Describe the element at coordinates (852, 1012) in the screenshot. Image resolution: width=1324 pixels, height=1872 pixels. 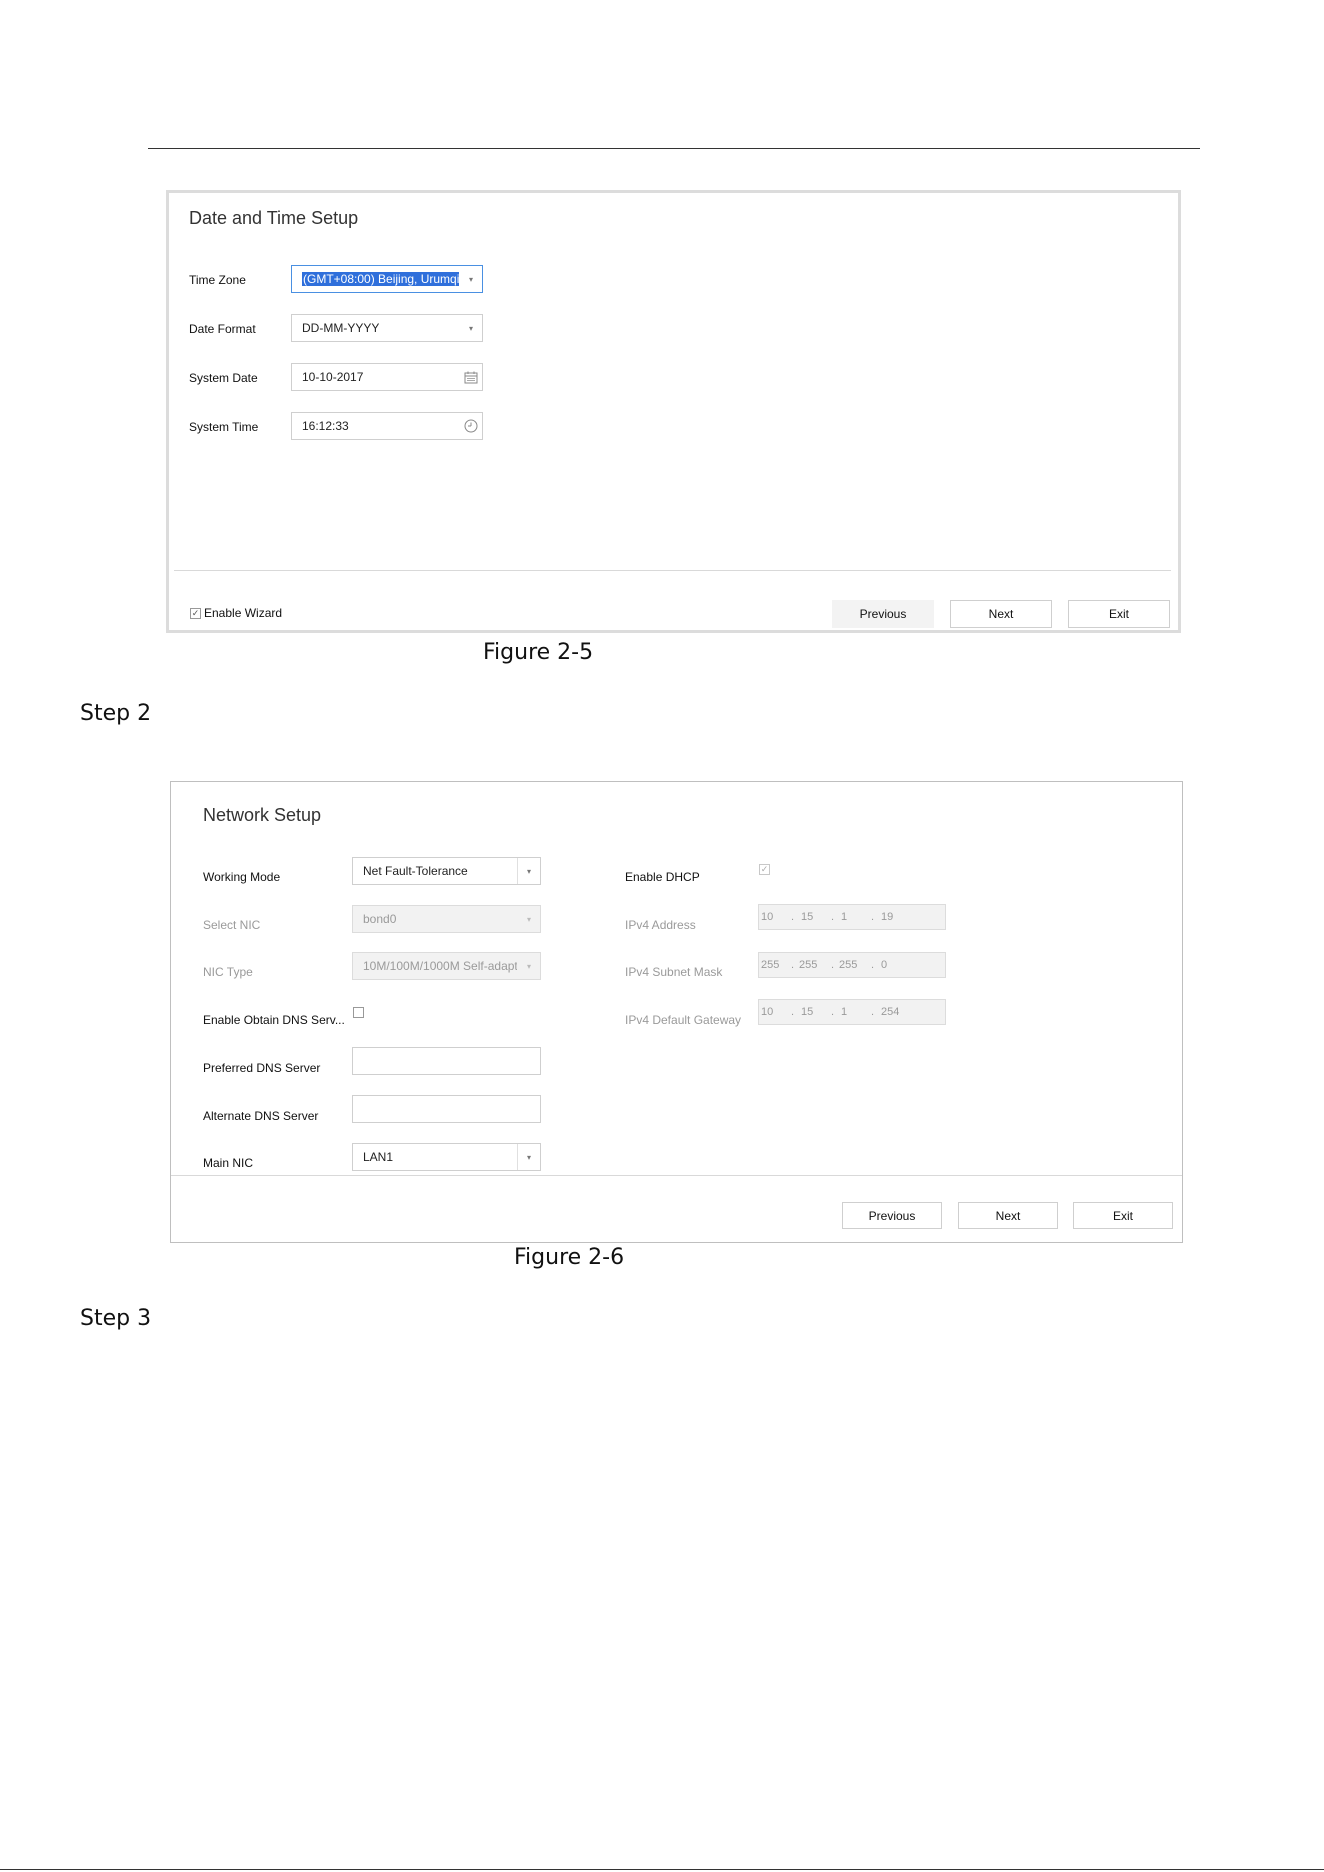
I see `ipv4-default-gateway-field: 10 . 15 . 1 . 254` at that location.